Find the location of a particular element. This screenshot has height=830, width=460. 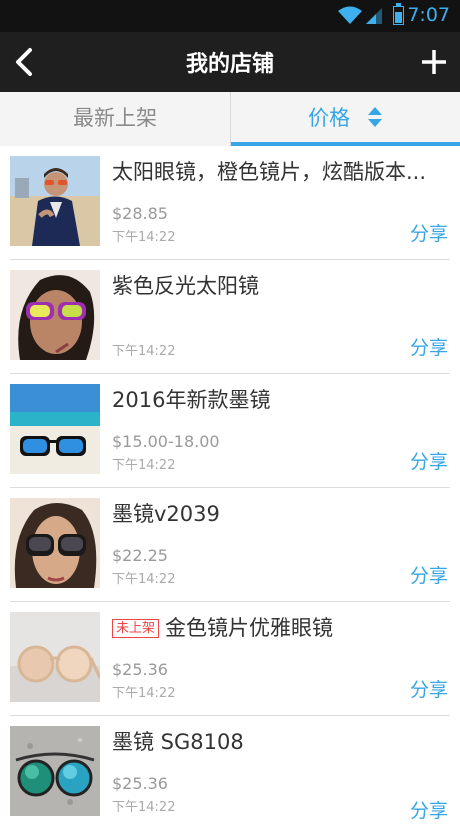

battery-icon is located at coordinates (398, 14).